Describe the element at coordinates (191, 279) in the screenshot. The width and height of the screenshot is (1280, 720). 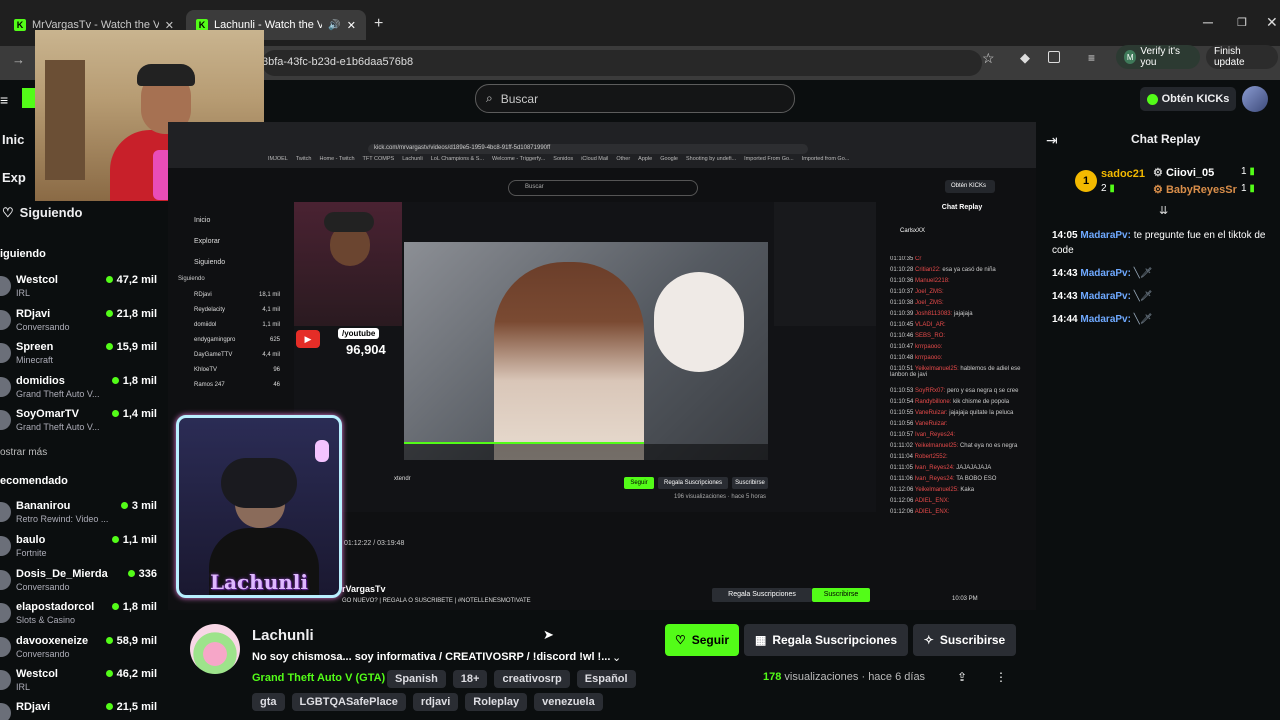
I see `inner-following-heading: Siguiendo` at that location.